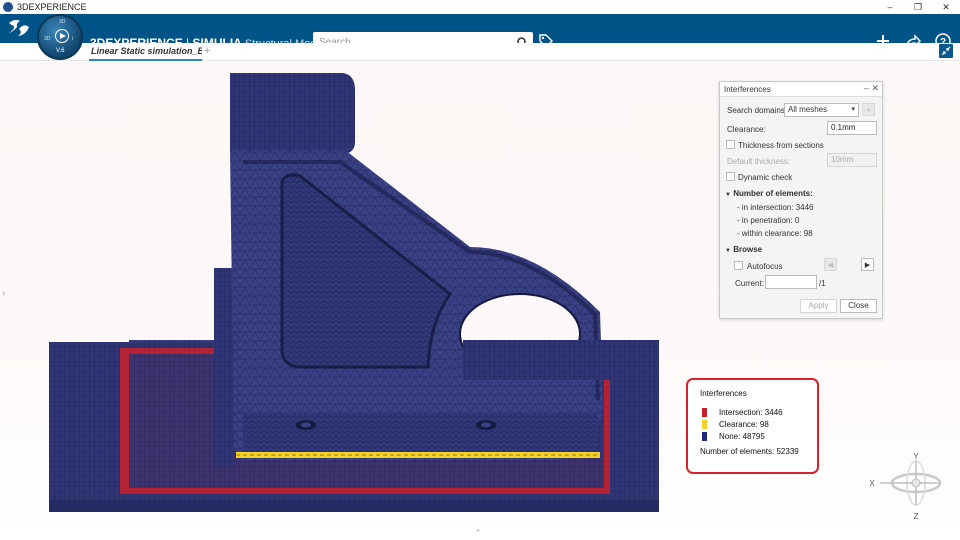 The height and width of the screenshot is (540, 960). Describe the element at coordinates (769, 193) in the screenshot. I see `number-of-elements-header: ▼ Number of elements:` at that location.